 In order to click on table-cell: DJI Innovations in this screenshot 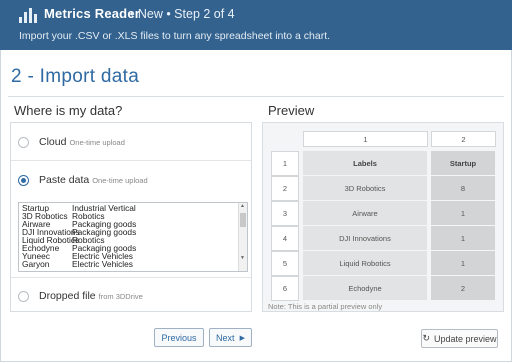, I will do `click(365, 238)`.